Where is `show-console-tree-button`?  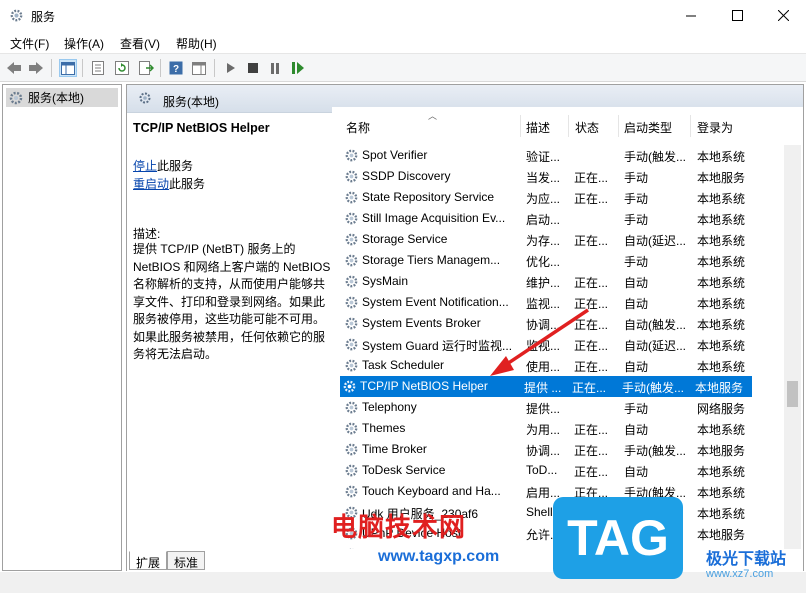 show-console-tree-button is located at coordinates (68, 68).